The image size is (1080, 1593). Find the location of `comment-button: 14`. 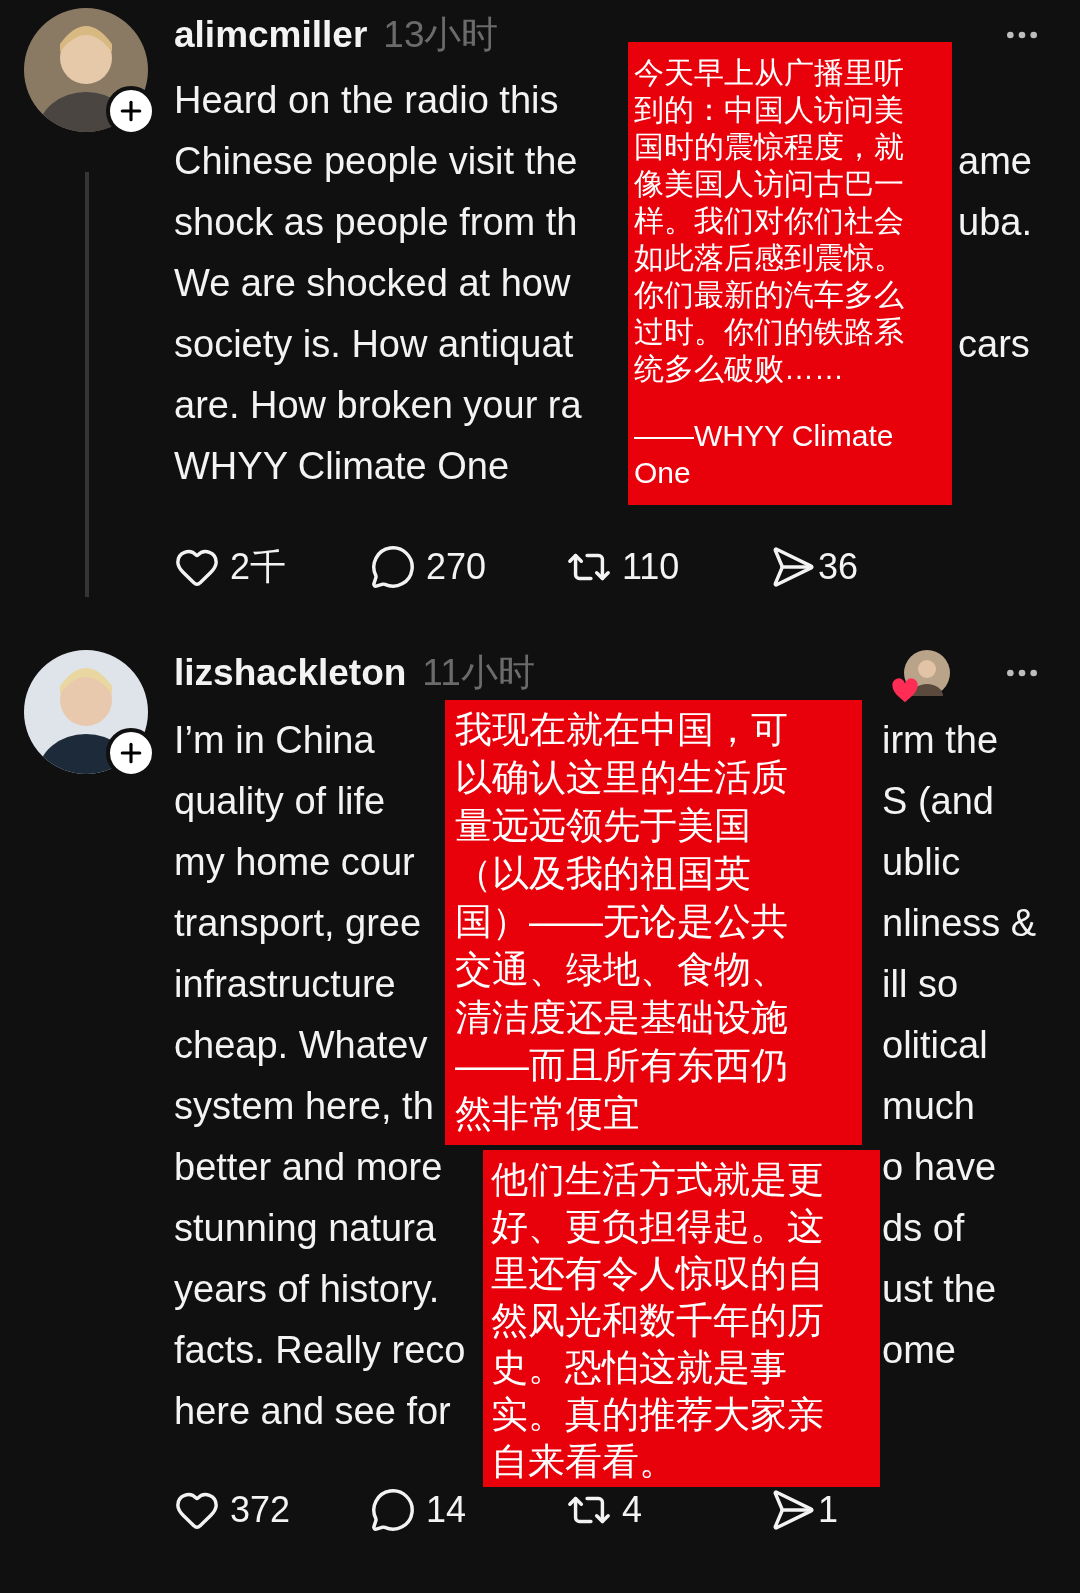

comment-button: 14 is located at coordinates (468, 1510).